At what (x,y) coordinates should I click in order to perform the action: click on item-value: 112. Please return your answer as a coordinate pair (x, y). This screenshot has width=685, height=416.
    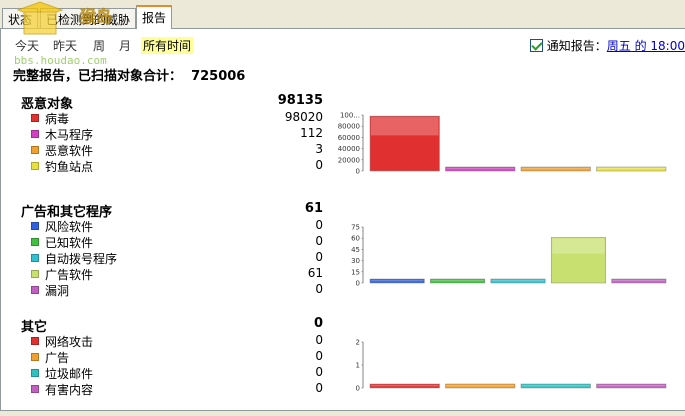
    Looking at the image, I should click on (311, 133).